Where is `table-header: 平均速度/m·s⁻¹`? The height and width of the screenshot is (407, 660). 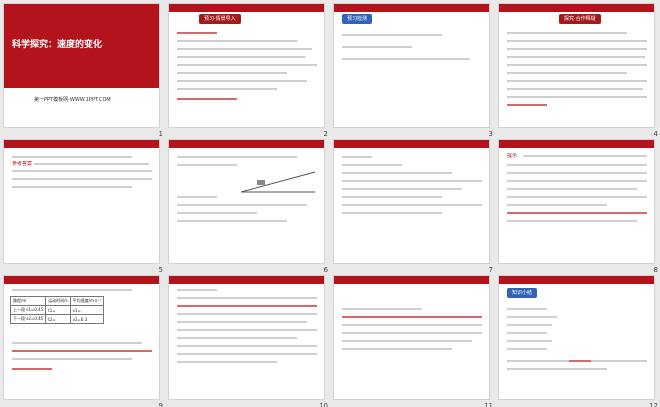 table-header: 平均速度/m·s⁻¹ is located at coordinates (86, 301).